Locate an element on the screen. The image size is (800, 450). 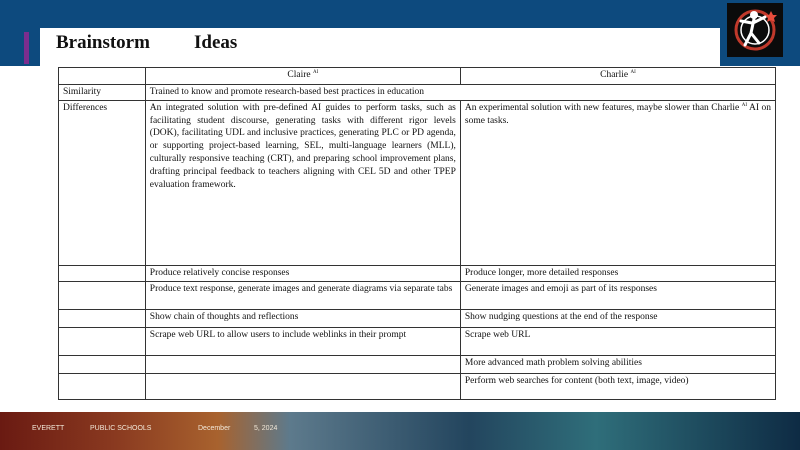
header-claire: Claire AI is located at coordinates (302, 76).